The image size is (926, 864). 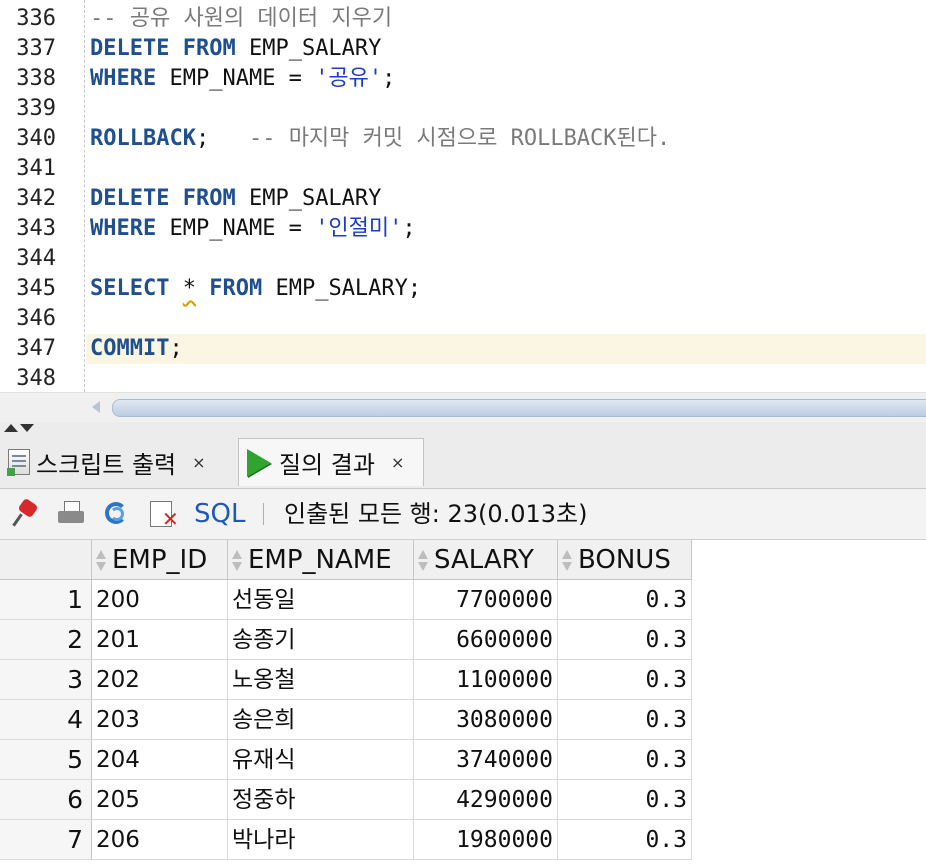 I want to click on column-header-emp-name: EMP_NAME, so click(x=321, y=560).